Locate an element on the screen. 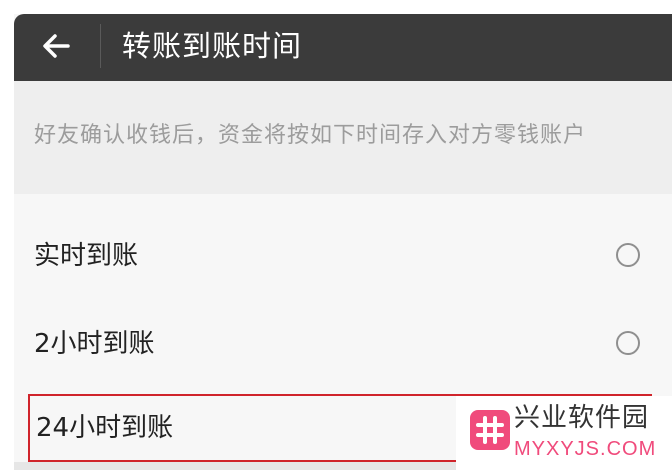 This screenshot has width=672, height=470. page-title: 转账到账时间 is located at coordinates (212, 46).